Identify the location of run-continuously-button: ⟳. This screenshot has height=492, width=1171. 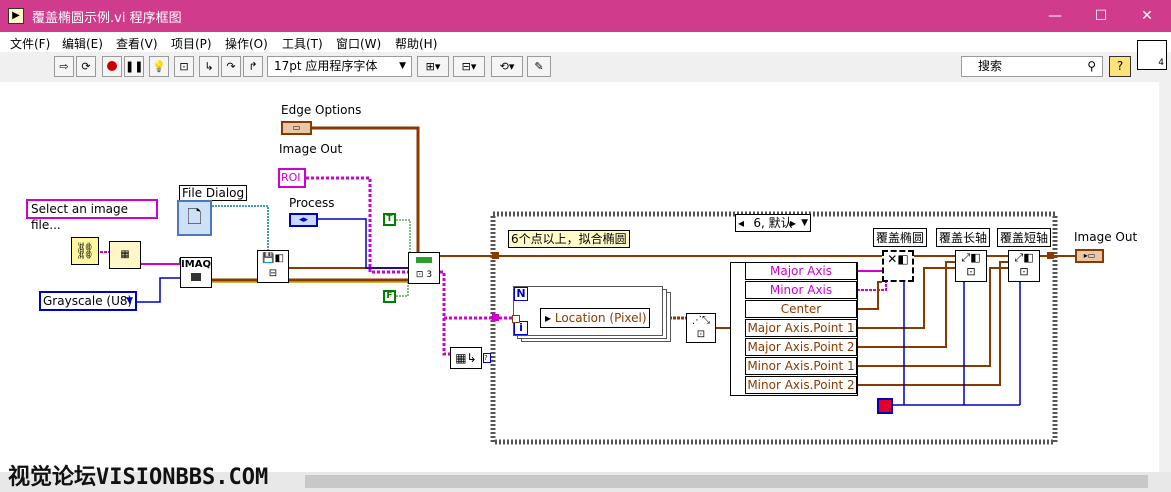
(86, 66).